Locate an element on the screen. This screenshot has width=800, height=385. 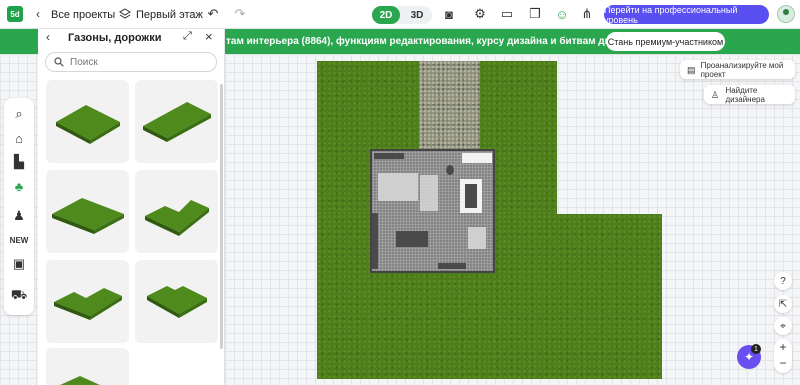
sink-unit is located at coordinates (477, 158).